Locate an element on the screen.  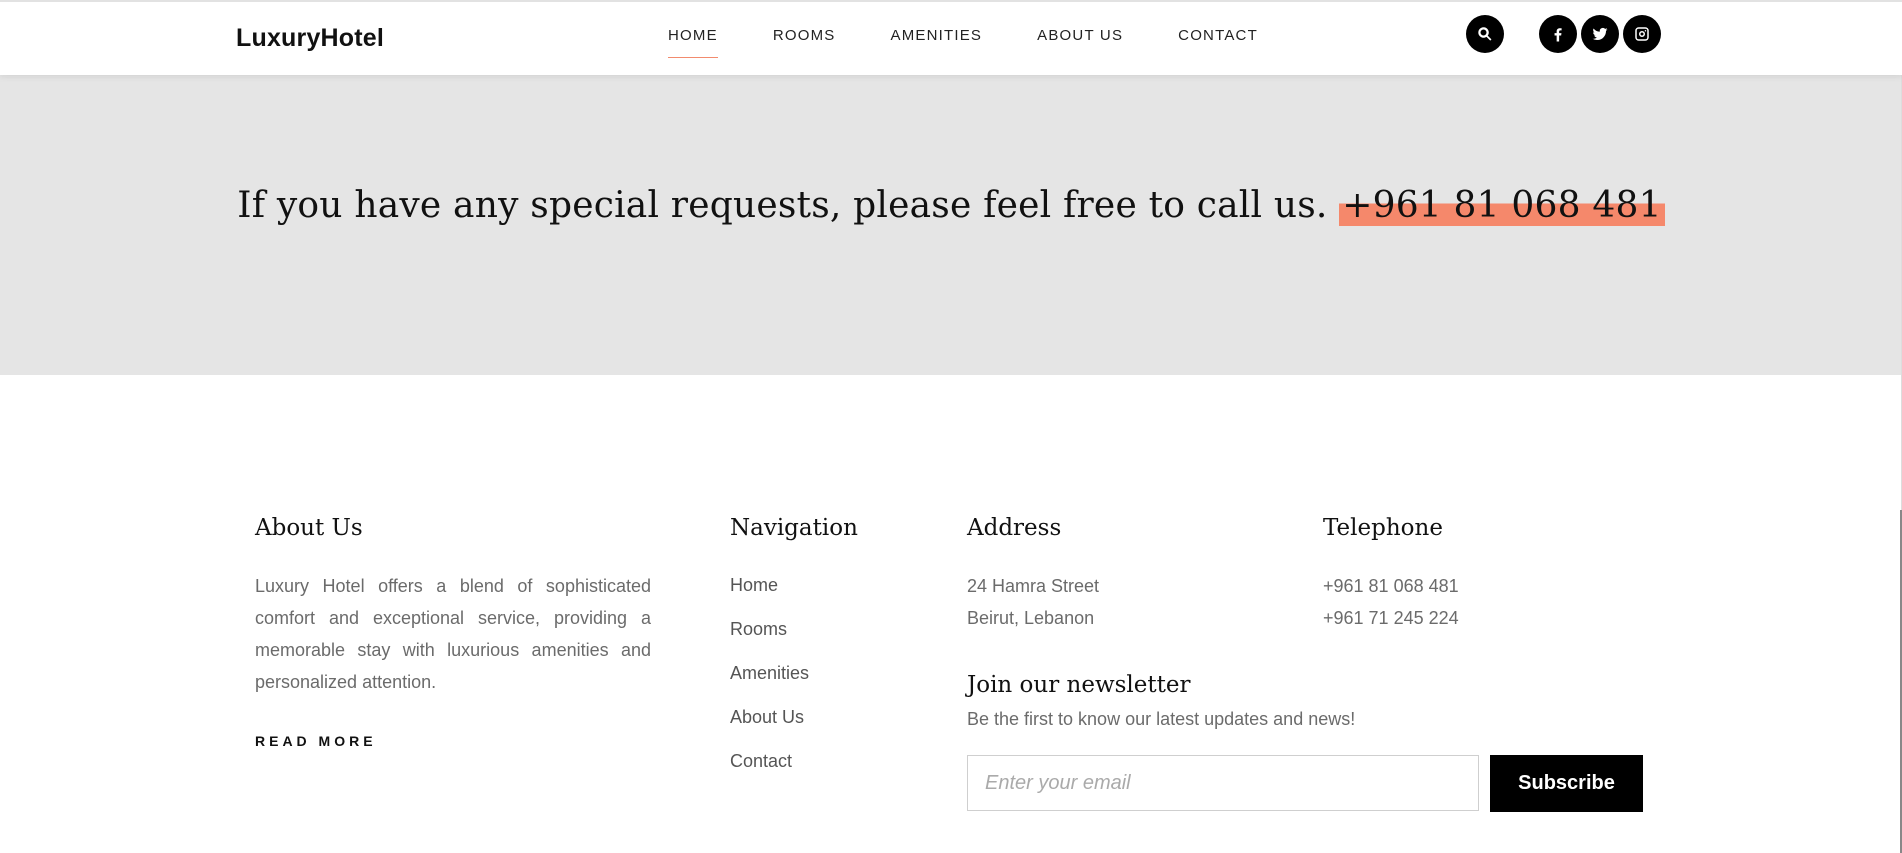
logo: LuxuryHotel is located at coordinates (310, 38).